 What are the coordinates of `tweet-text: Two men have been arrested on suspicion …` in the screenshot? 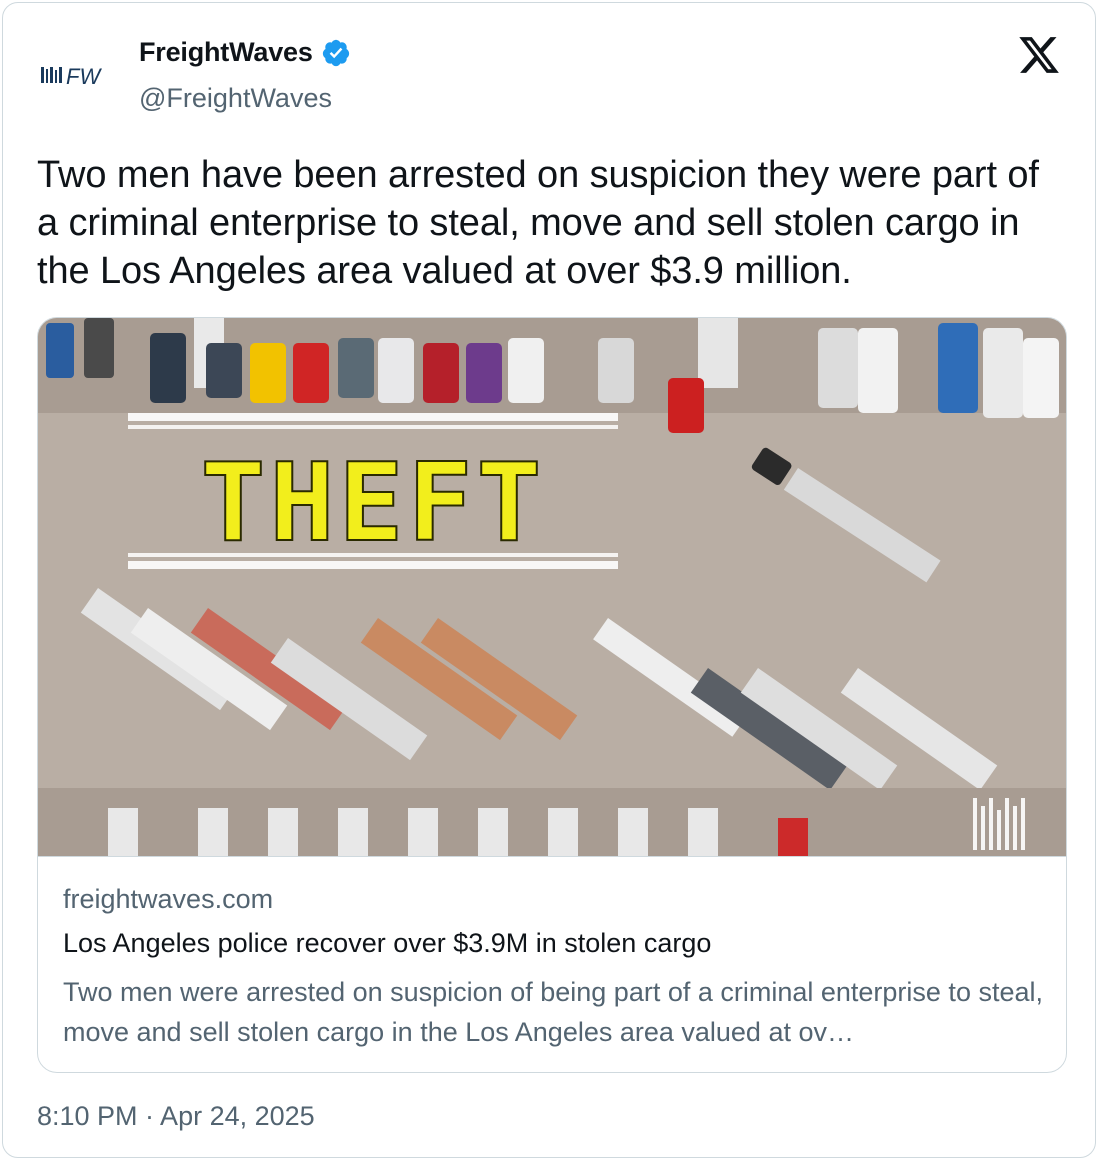 It's located at (538, 223).